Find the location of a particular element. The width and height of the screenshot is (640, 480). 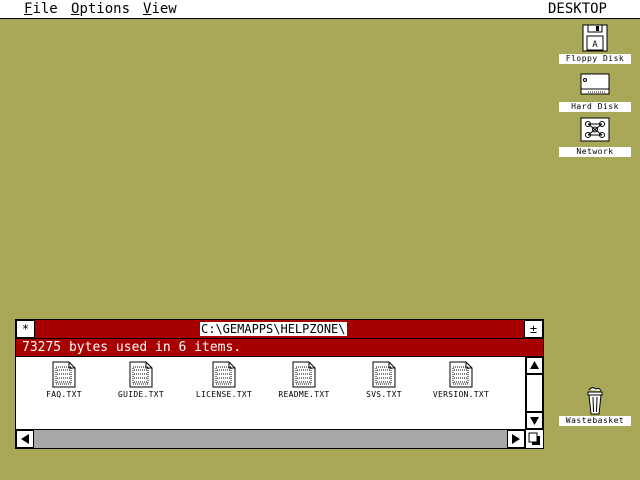

arrow-left-icon is located at coordinates (25, 439).